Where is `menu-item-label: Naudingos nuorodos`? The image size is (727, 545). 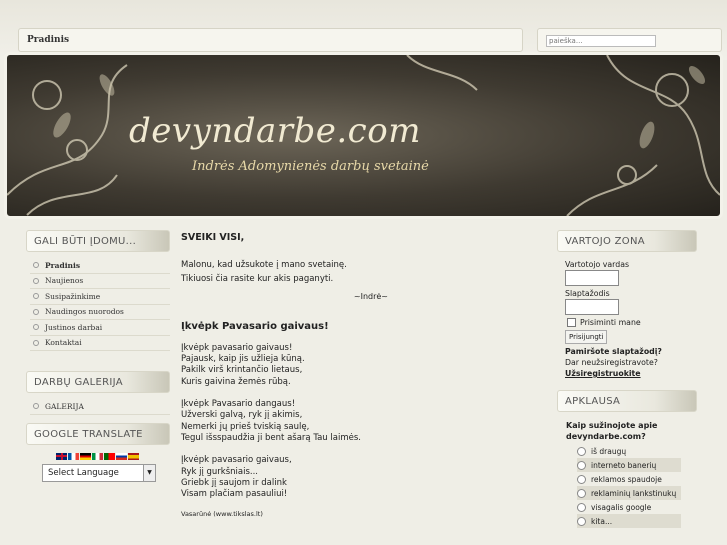
menu-item-label: Naudingos nuorodos is located at coordinates (84, 312).